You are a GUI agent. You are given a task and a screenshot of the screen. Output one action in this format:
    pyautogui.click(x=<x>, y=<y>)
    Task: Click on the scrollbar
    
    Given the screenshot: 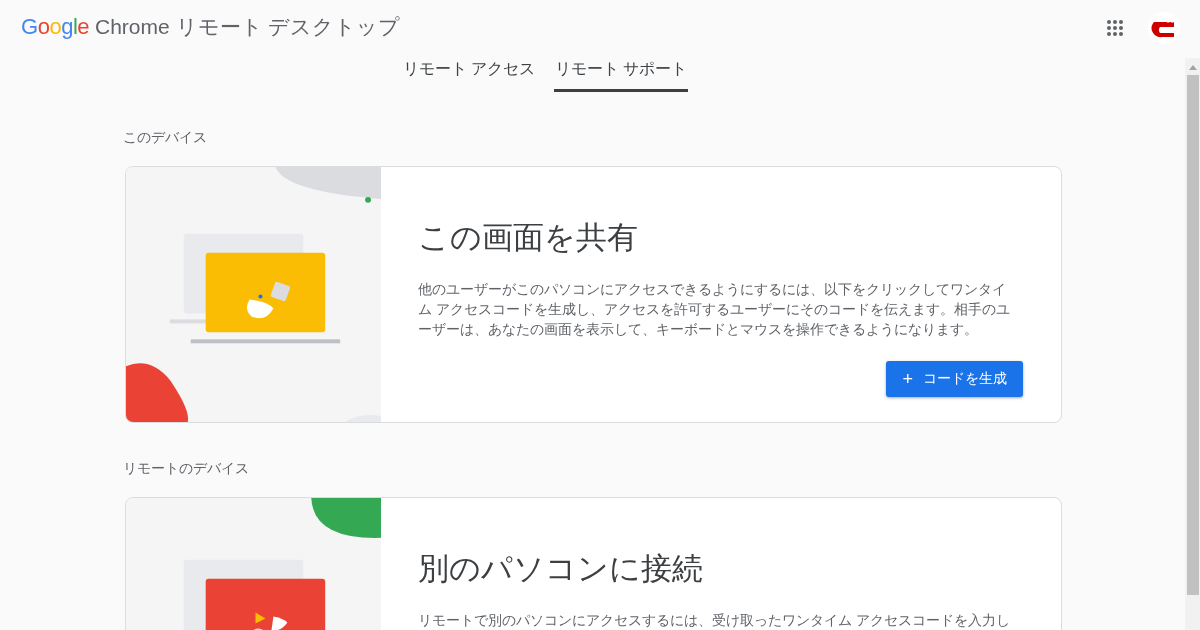 What is the action you would take?
    pyautogui.click(x=1192, y=344)
    